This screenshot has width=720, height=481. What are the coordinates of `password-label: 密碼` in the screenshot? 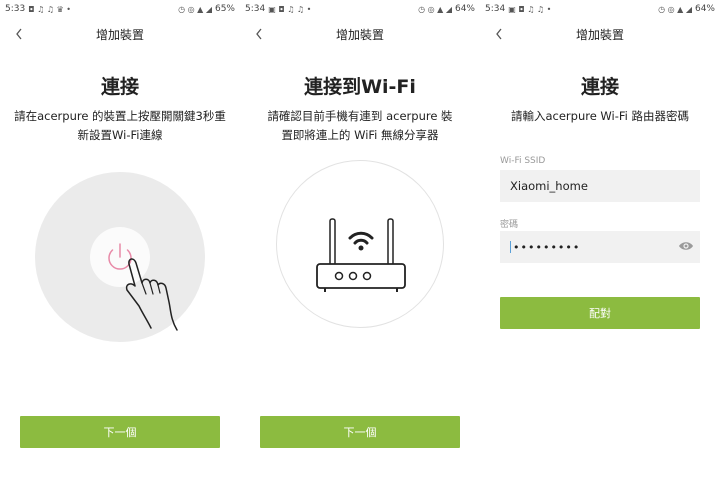 It's located at (509, 225).